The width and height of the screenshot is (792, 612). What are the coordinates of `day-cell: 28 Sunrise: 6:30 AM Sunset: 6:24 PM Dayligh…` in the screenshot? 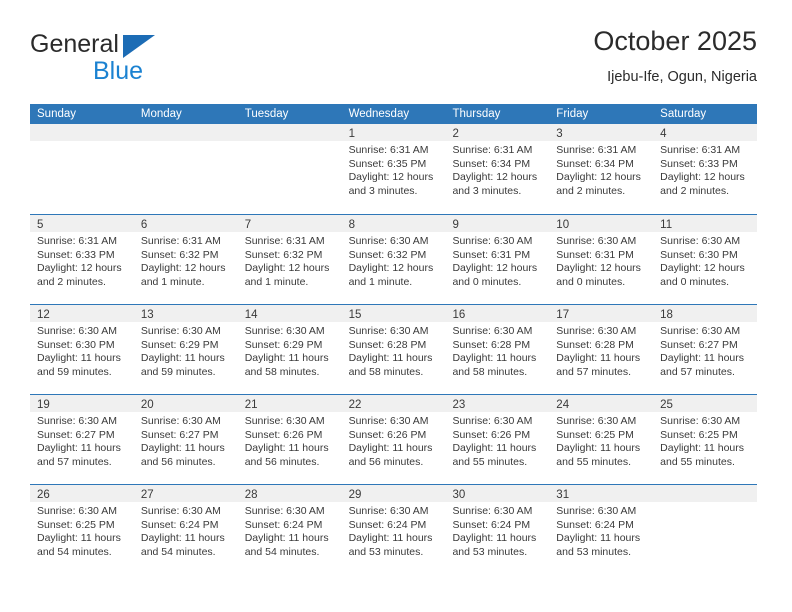 It's located at (289, 529).